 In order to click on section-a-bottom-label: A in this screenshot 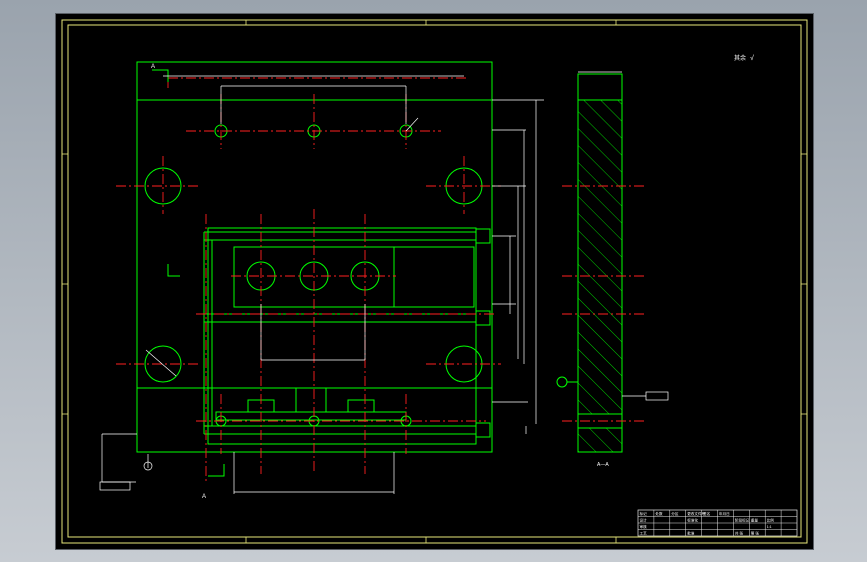, I will do `click(204, 497)`.